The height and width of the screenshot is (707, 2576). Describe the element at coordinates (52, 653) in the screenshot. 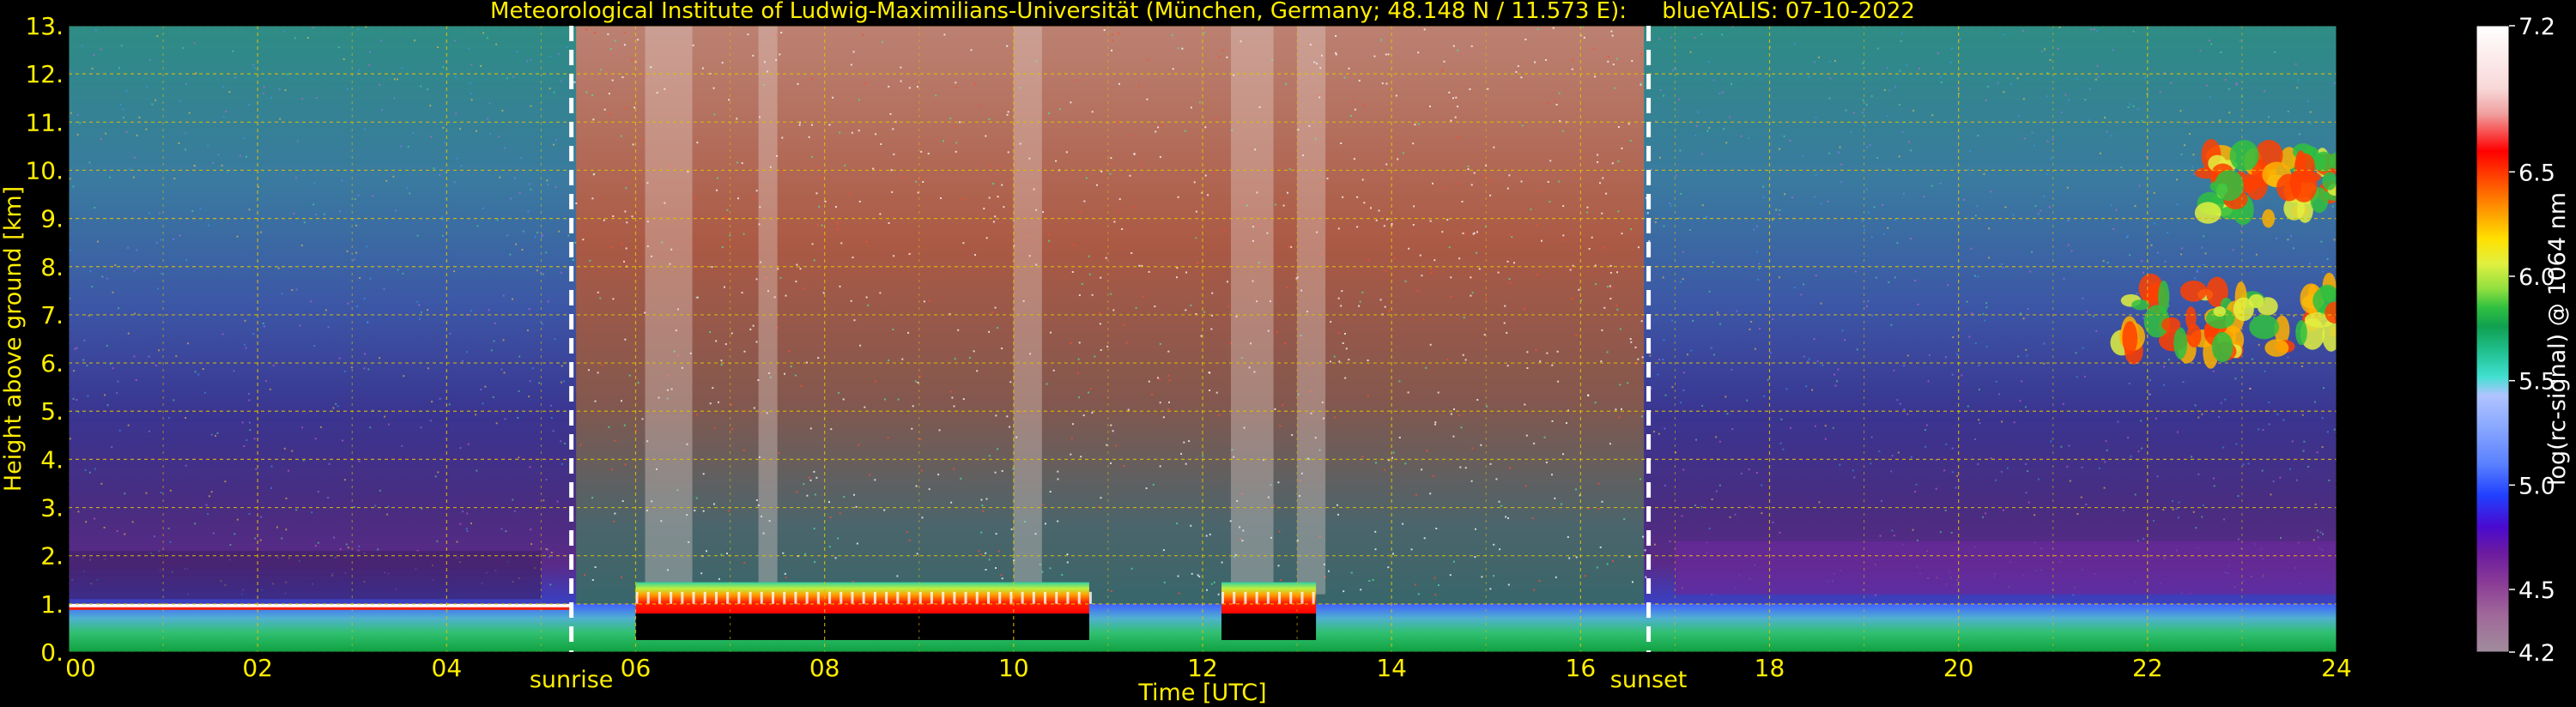

I see `y-tick-label: 0.` at that location.